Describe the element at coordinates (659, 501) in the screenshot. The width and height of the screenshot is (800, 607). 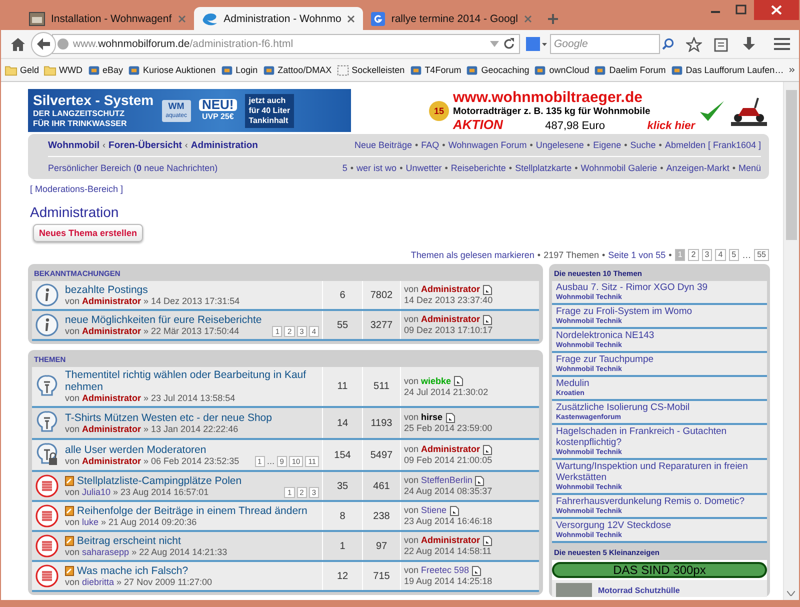
I see `recent-topic-link: Fahrerhausverdunkelung Remis o. Dometic?` at that location.